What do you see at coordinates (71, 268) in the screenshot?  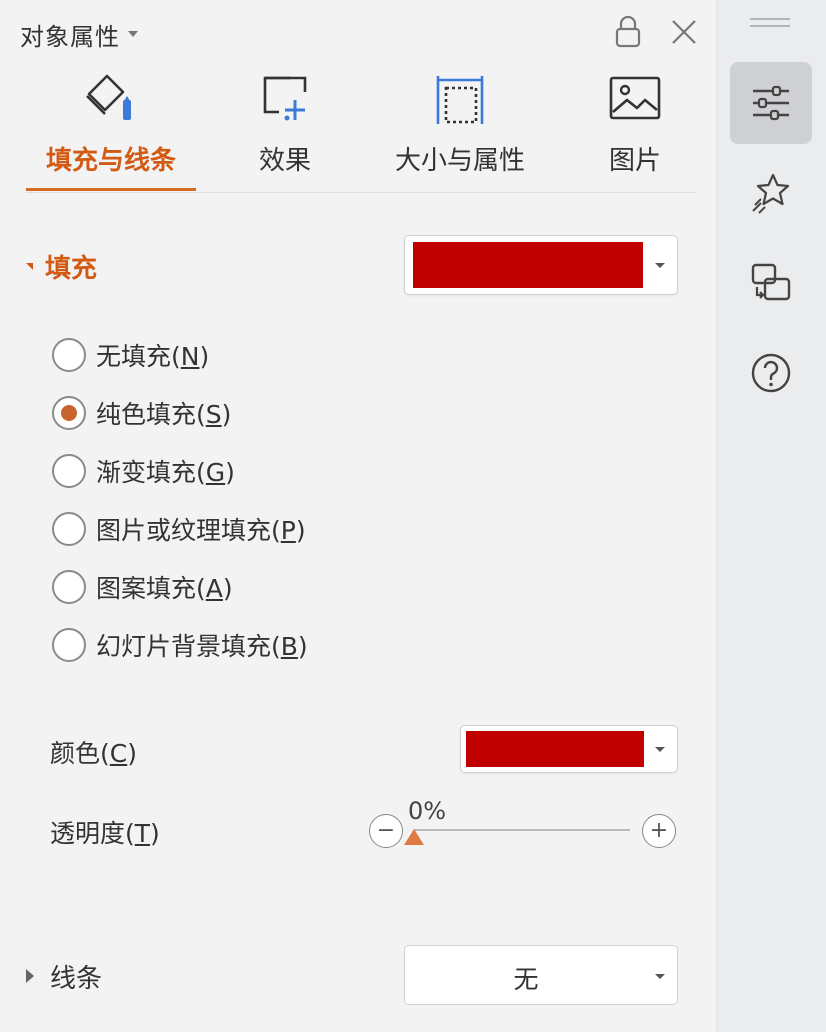 I see `fill-section-label: 填充` at bounding box center [71, 268].